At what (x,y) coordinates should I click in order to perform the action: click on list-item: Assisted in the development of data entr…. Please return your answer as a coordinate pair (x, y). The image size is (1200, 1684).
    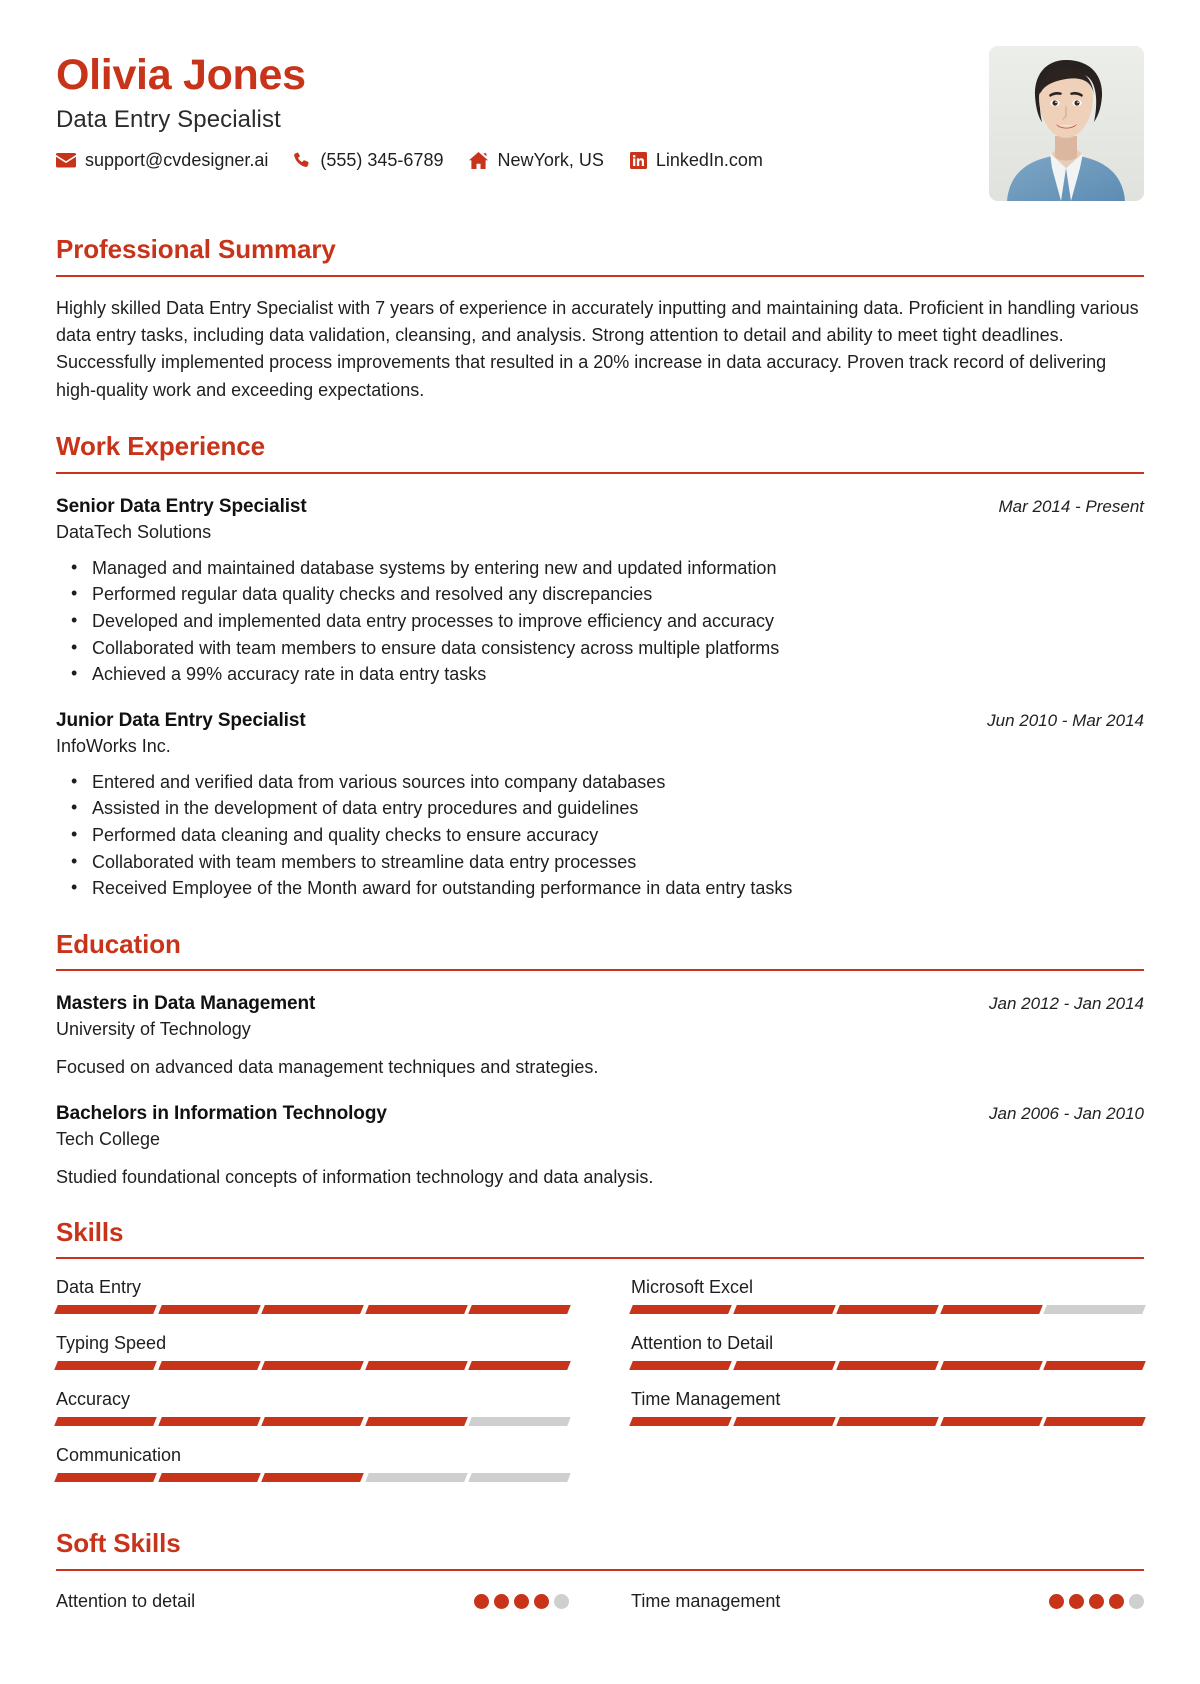
    Looking at the image, I should click on (607, 808).